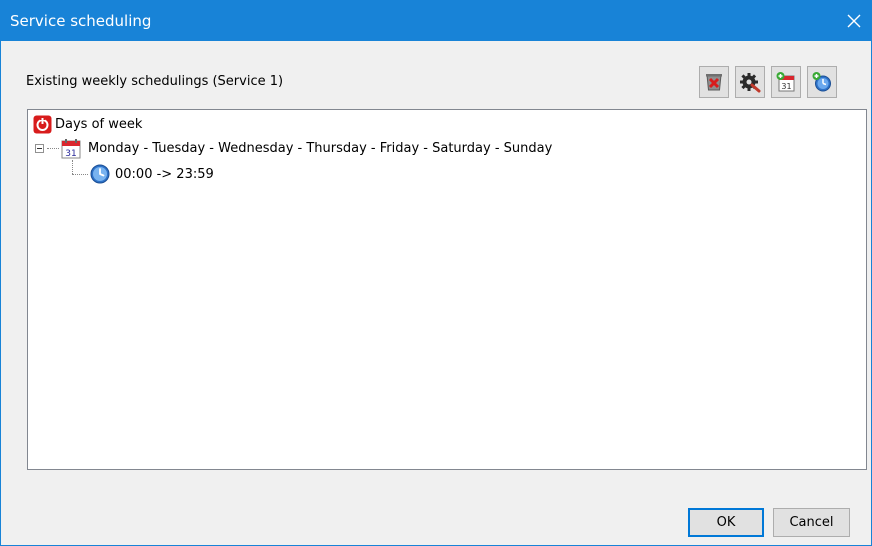  Describe the element at coordinates (81, 21) in the screenshot. I see `window-title: Service scheduling` at that location.